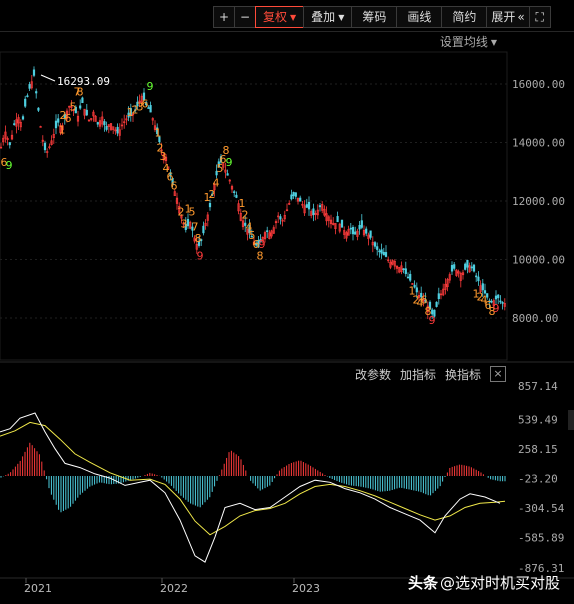  What do you see at coordinates (538, 84) in the screenshot?
I see `price-tick-label: 16000.00` at bounding box center [538, 84].